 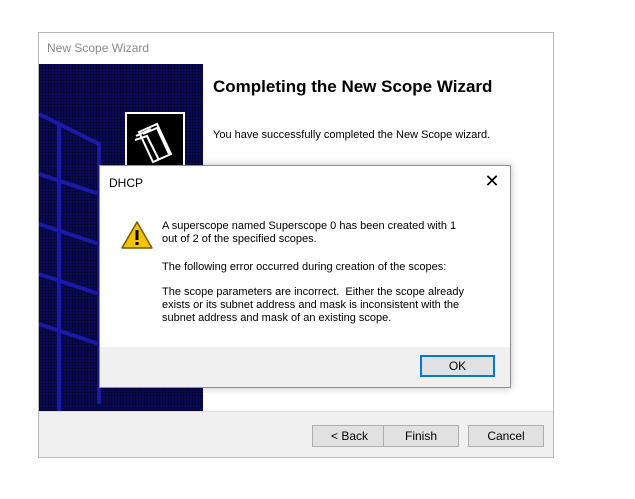 I want to click on ok-button: OK, so click(x=457, y=366).